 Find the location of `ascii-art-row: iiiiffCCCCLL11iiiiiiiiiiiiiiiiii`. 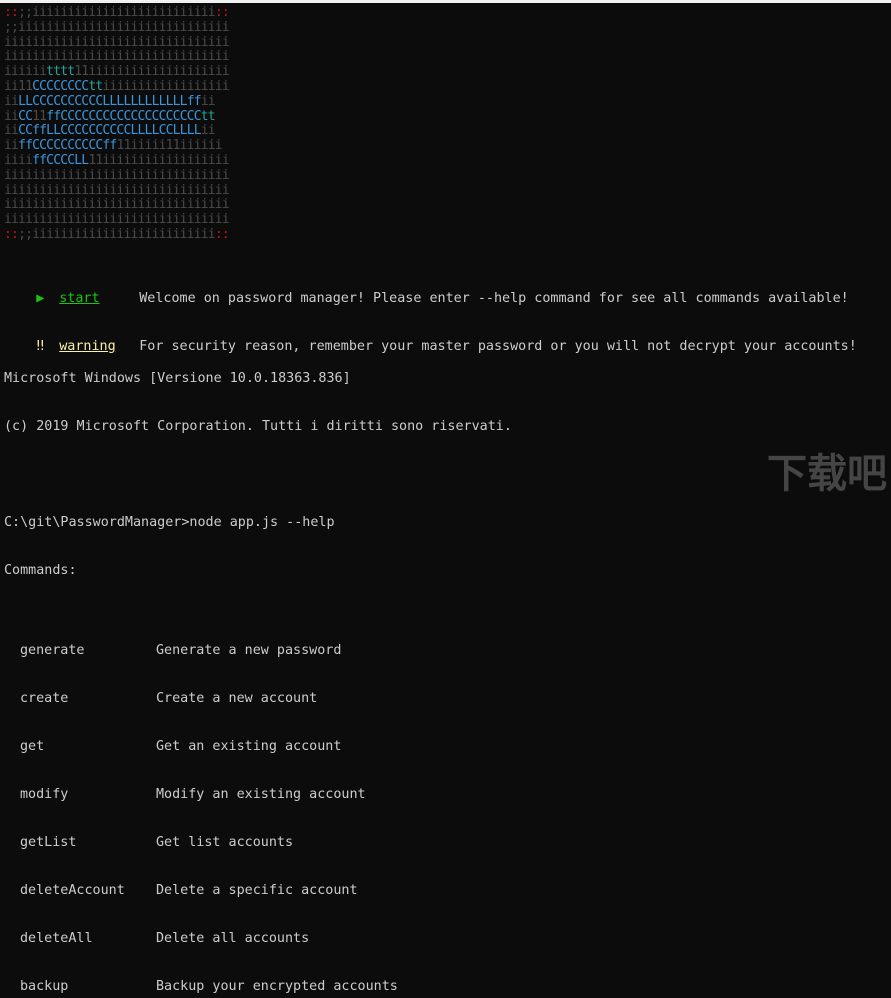

ascii-art-row: iiiiffCCCCLL11iiiiiiiiiiiiiiiiii is located at coordinates (117, 160).